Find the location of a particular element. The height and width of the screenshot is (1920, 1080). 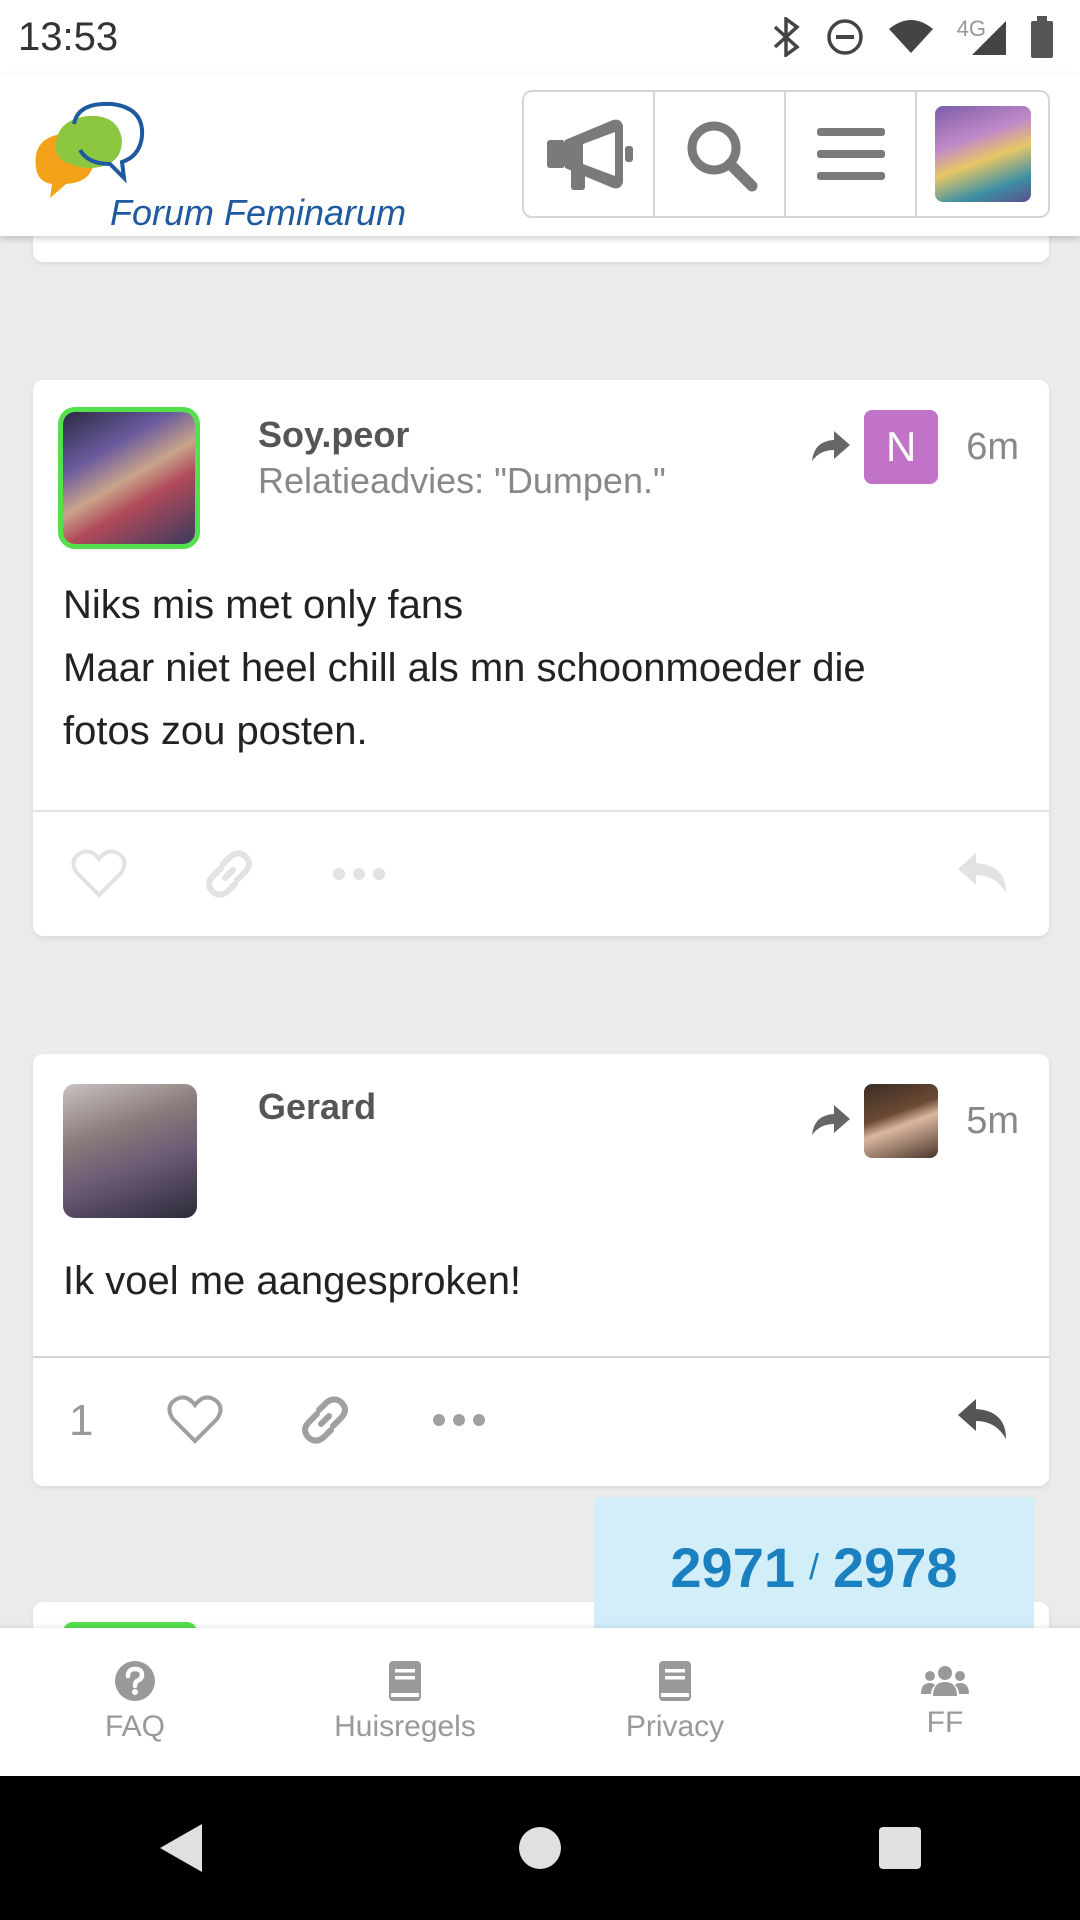

recents-square-icon is located at coordinates (900, 1848).